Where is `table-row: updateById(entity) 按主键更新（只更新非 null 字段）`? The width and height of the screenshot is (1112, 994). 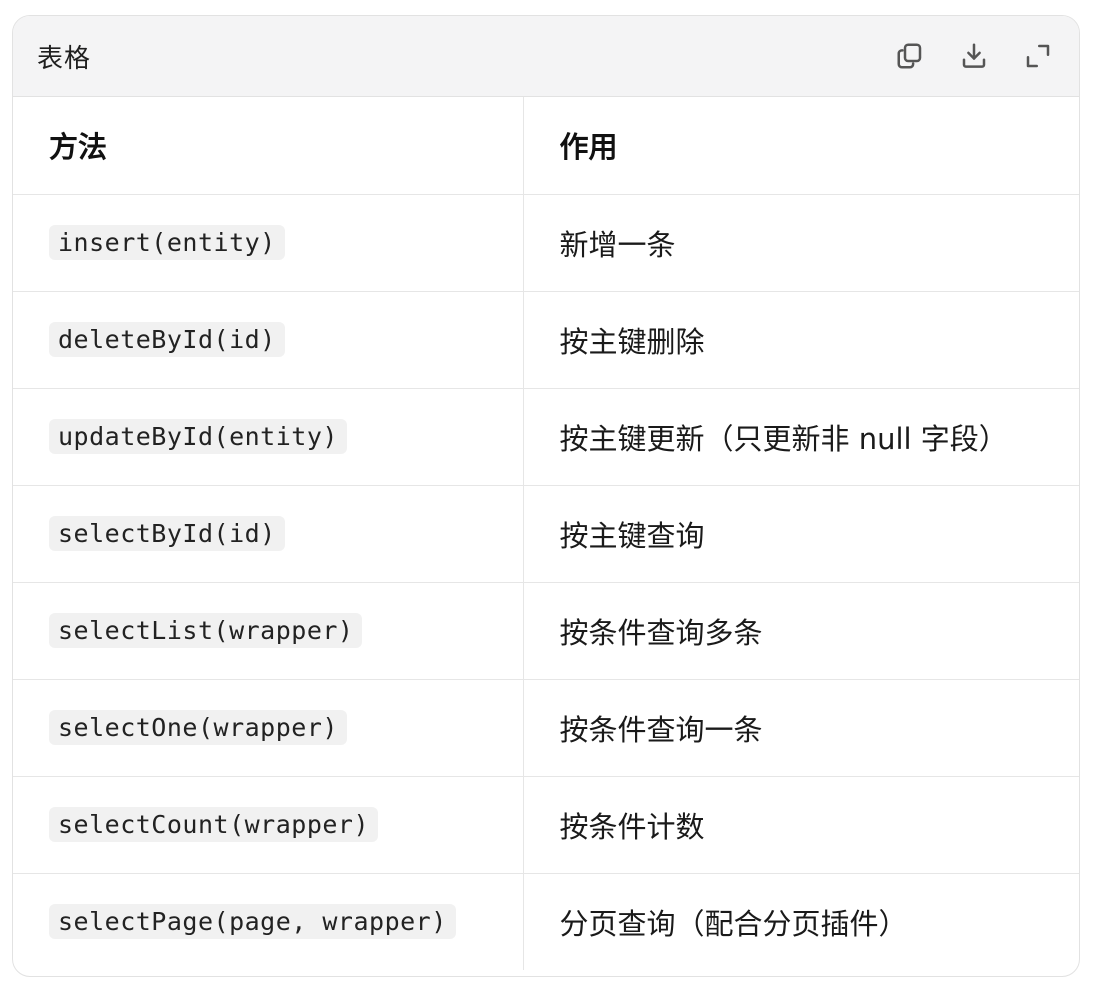
table-row: updateById(entity) 按主键更新（只更新非 null 字段） is located at coordinates (546, 437).